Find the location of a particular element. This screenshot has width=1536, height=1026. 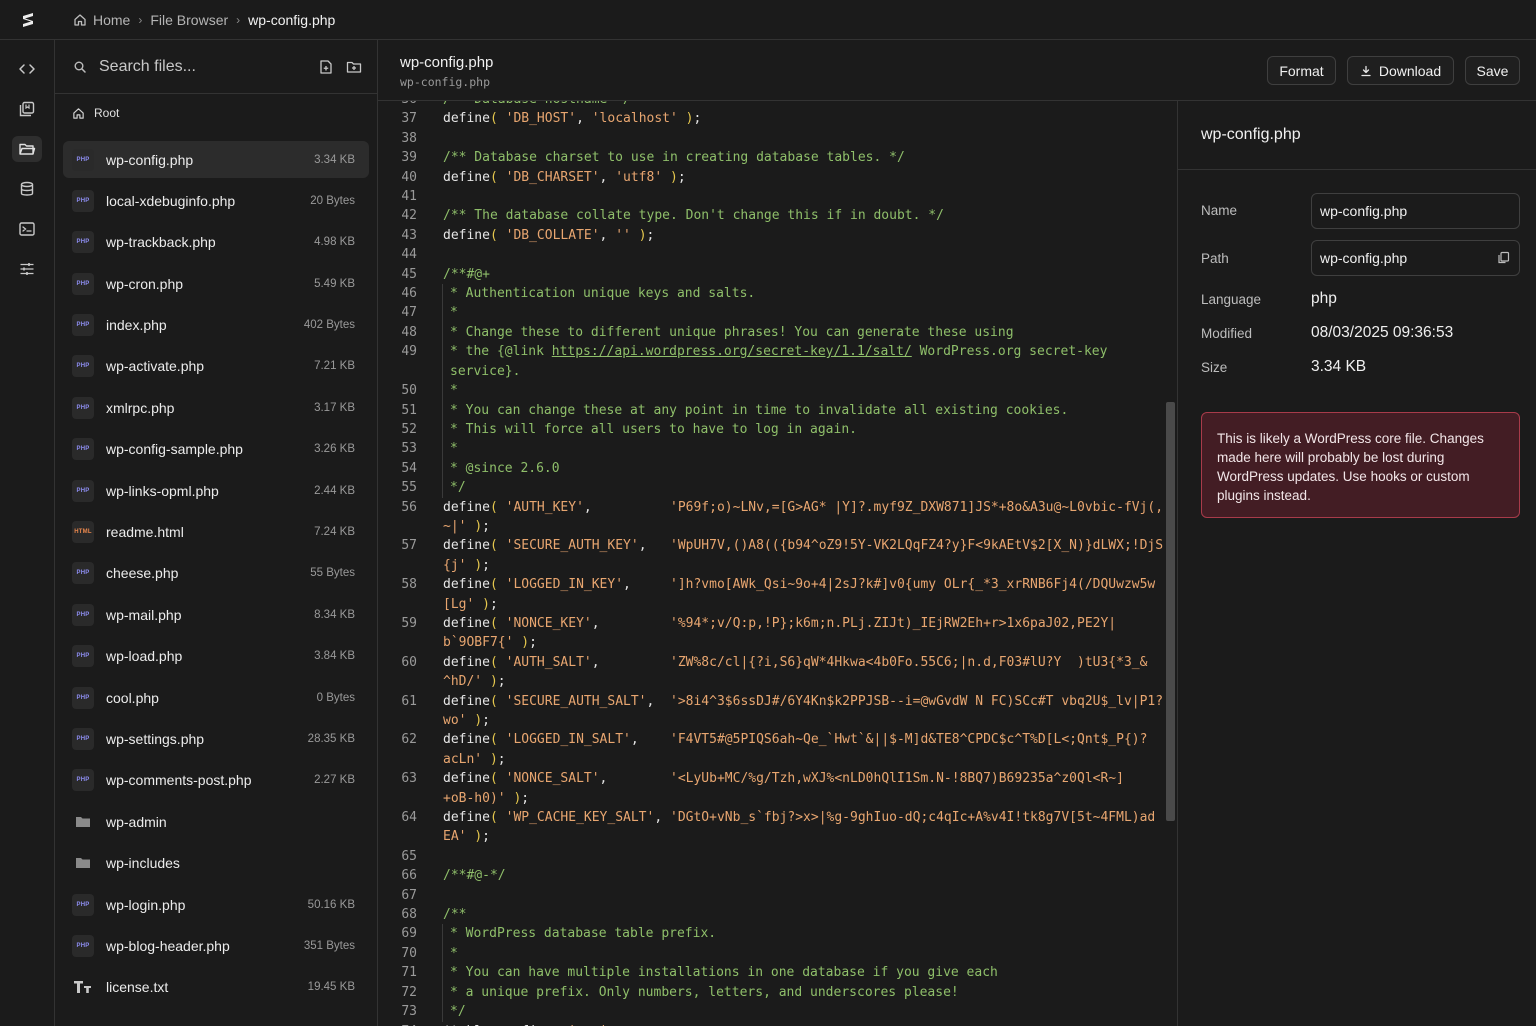

code-line: [Lg' ); is located at coordinates (771, 604).